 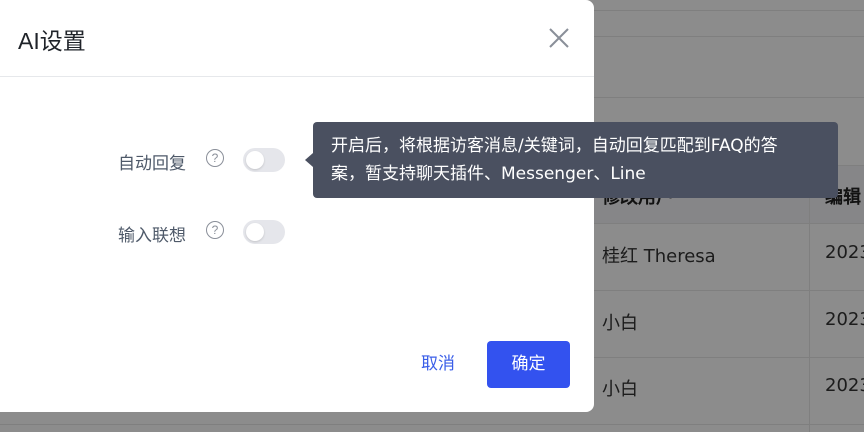 What do you see at coordinates (554, 146) in the screenshot?
I see `tooltip-line: 开启后，将根据访客消息/关键词，自动回复匹配到FAQ的答` at bounding box center [554, 146].